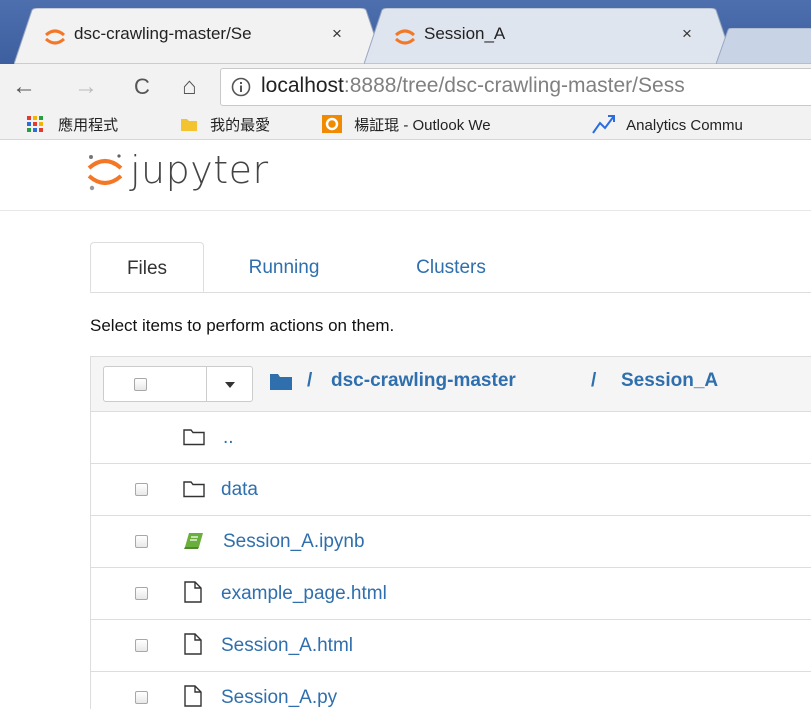 This screenshot has height=724, width=811. I want to click on tab-running: Running, so click(284, 267).